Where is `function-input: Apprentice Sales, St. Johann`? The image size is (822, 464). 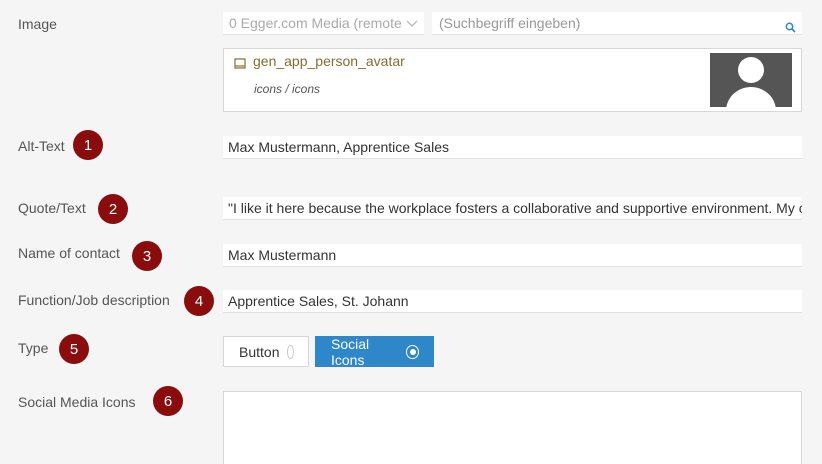 function-input: Apprentice Sales, St. Johann is located at coordinates (512, 301).